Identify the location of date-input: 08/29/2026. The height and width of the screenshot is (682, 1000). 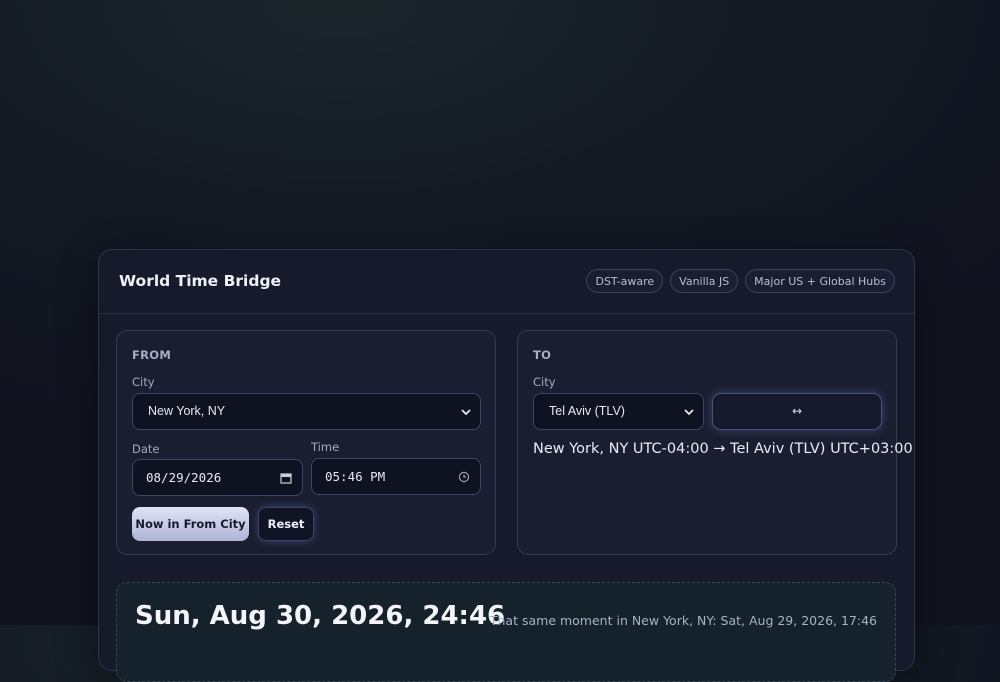
(217, 477).